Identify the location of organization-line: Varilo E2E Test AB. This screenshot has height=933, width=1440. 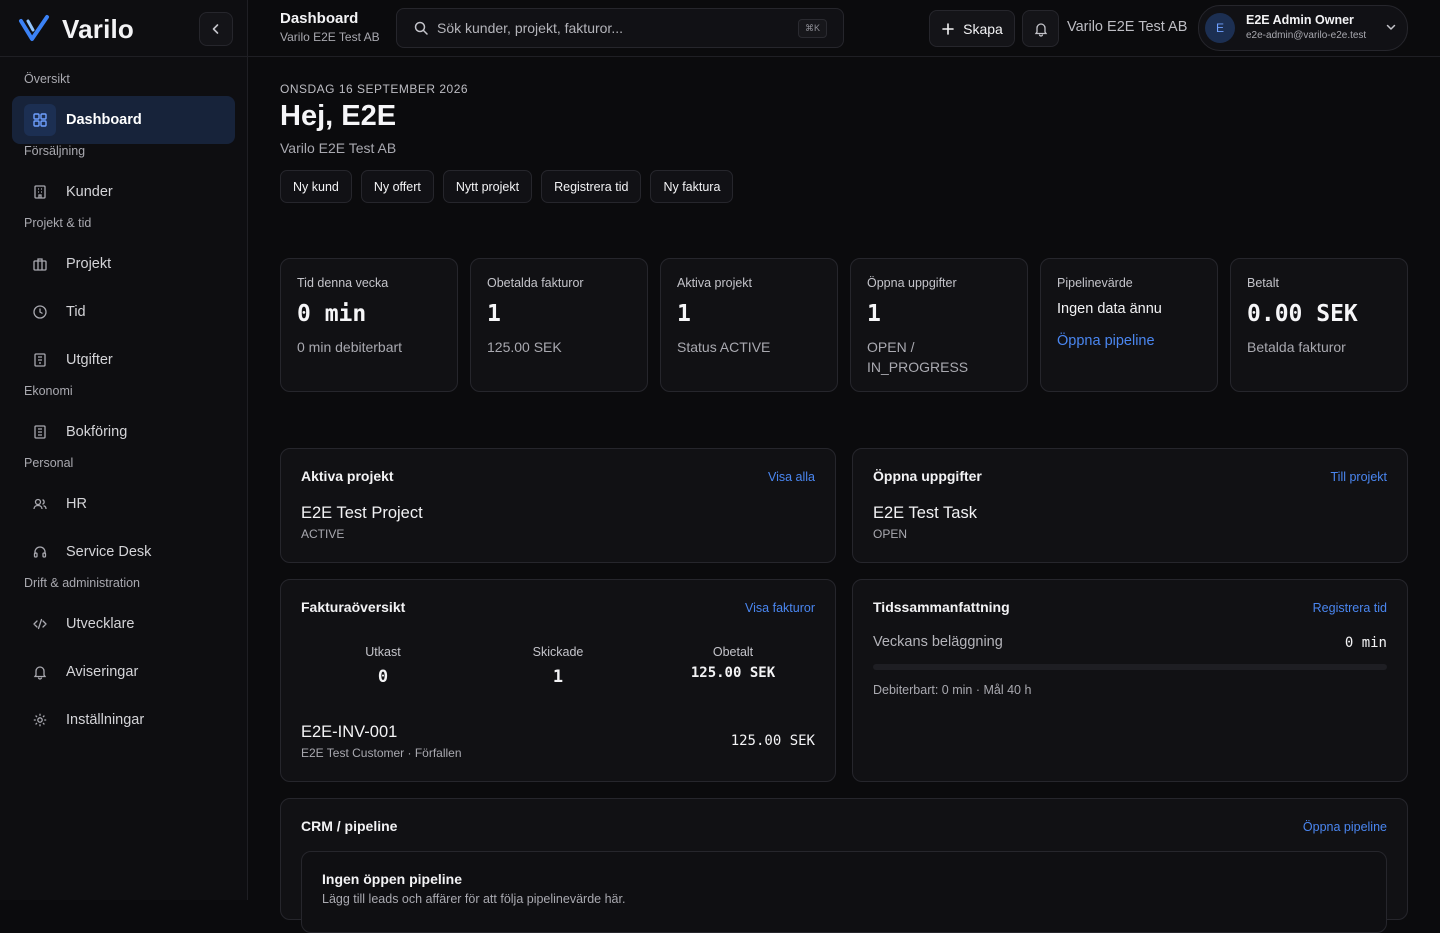
(338, 148).